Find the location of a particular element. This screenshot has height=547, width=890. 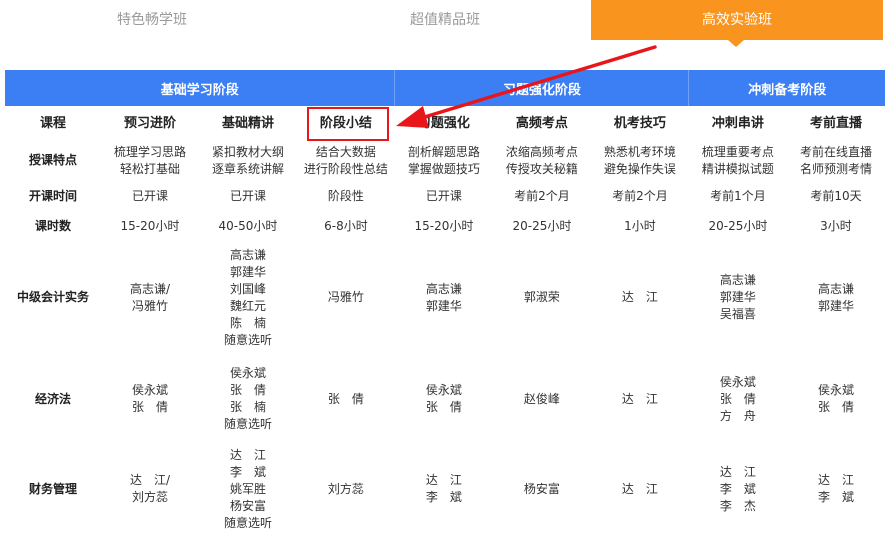

table-cell: 40-50小时 is located at coordinates (248, 225).